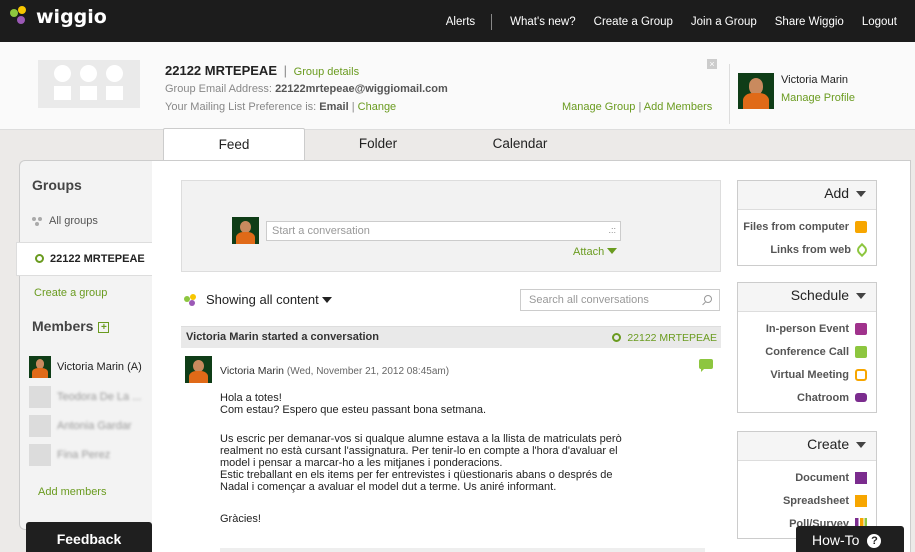 The width and height of the screenshot is (915, 552). Describe the element at coordinates (861, 500) in the screenshot. I see `spreadsheet-icon` at that location.